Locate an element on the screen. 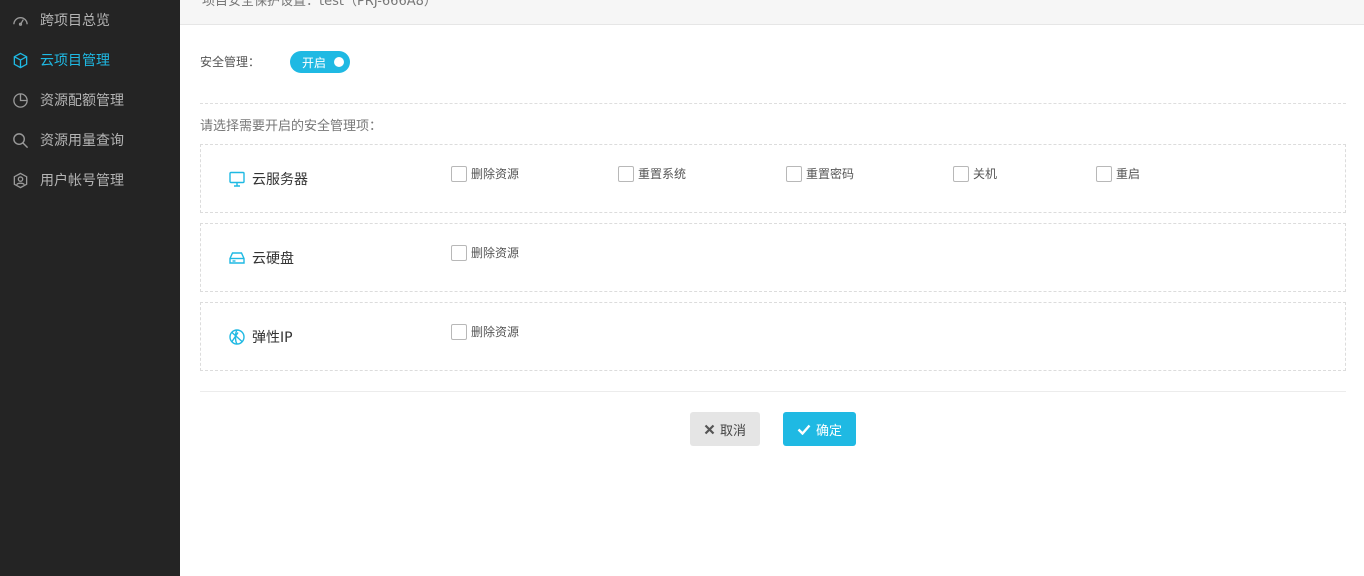 Image resolution: width=1364 pixels, height=576 pixels. resource-header: 弹性IP is located at coordinates (260, 336).